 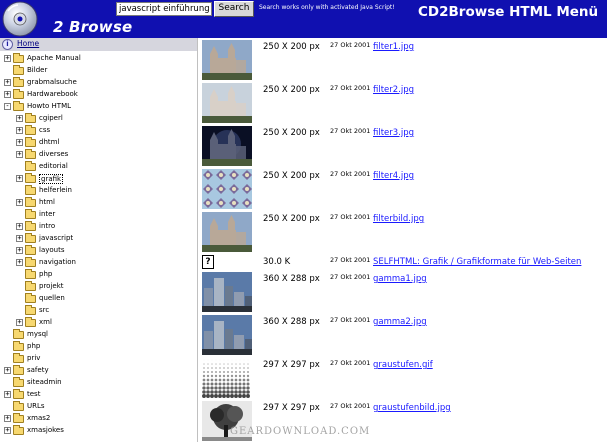 What do you see at coordinates (45, 430) in the screenshot?
I see `sidebar-item-label: xmasjokes` at bounding box center [45, 430].